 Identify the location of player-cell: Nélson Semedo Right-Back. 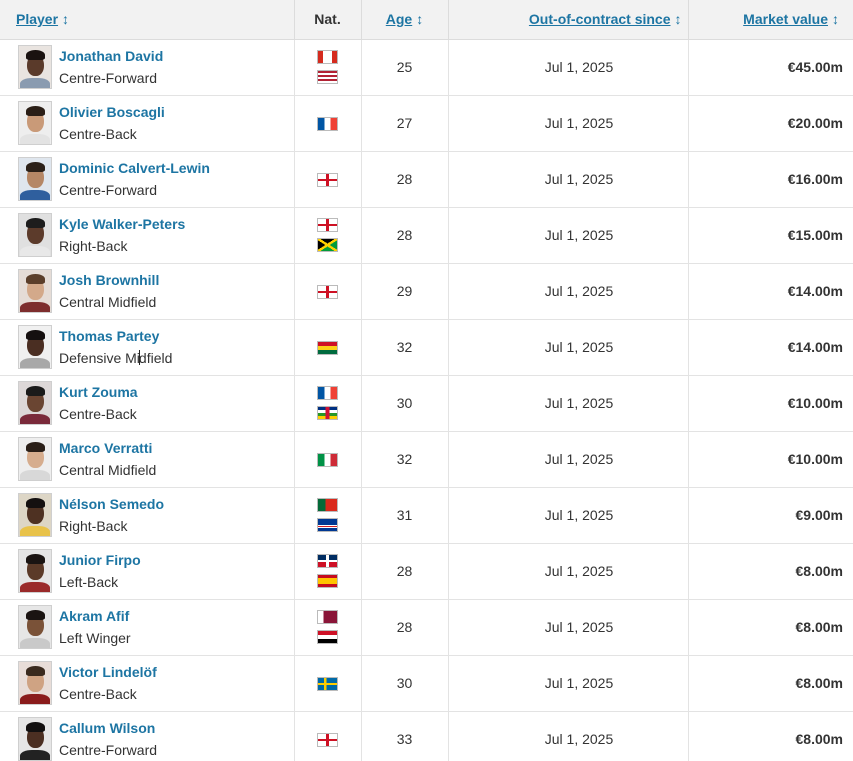
(147, 515).